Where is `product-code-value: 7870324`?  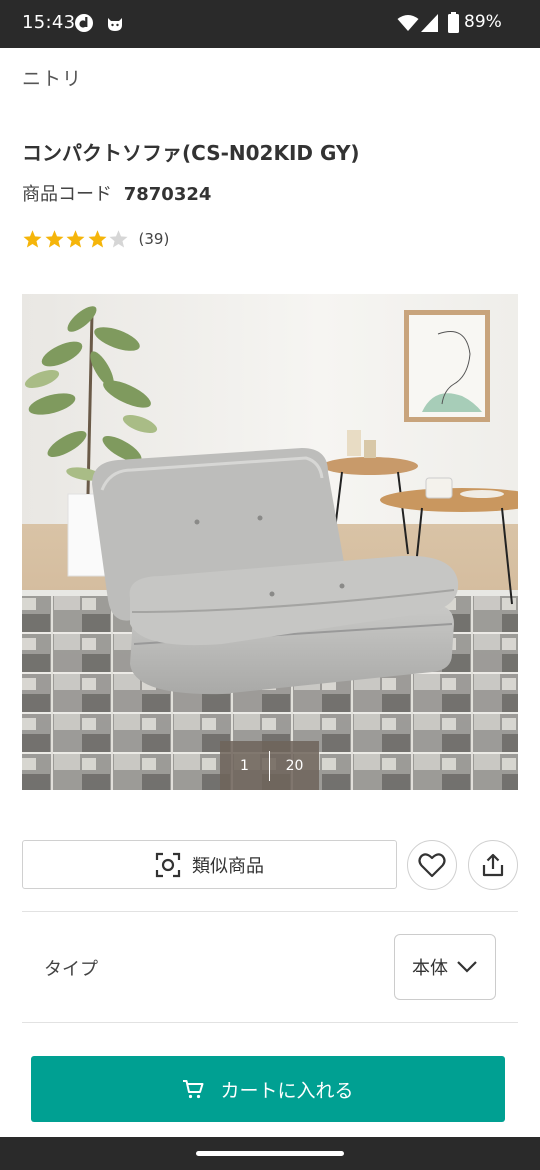
product-code-value: 7870324 is located at coordinates (167, 194).